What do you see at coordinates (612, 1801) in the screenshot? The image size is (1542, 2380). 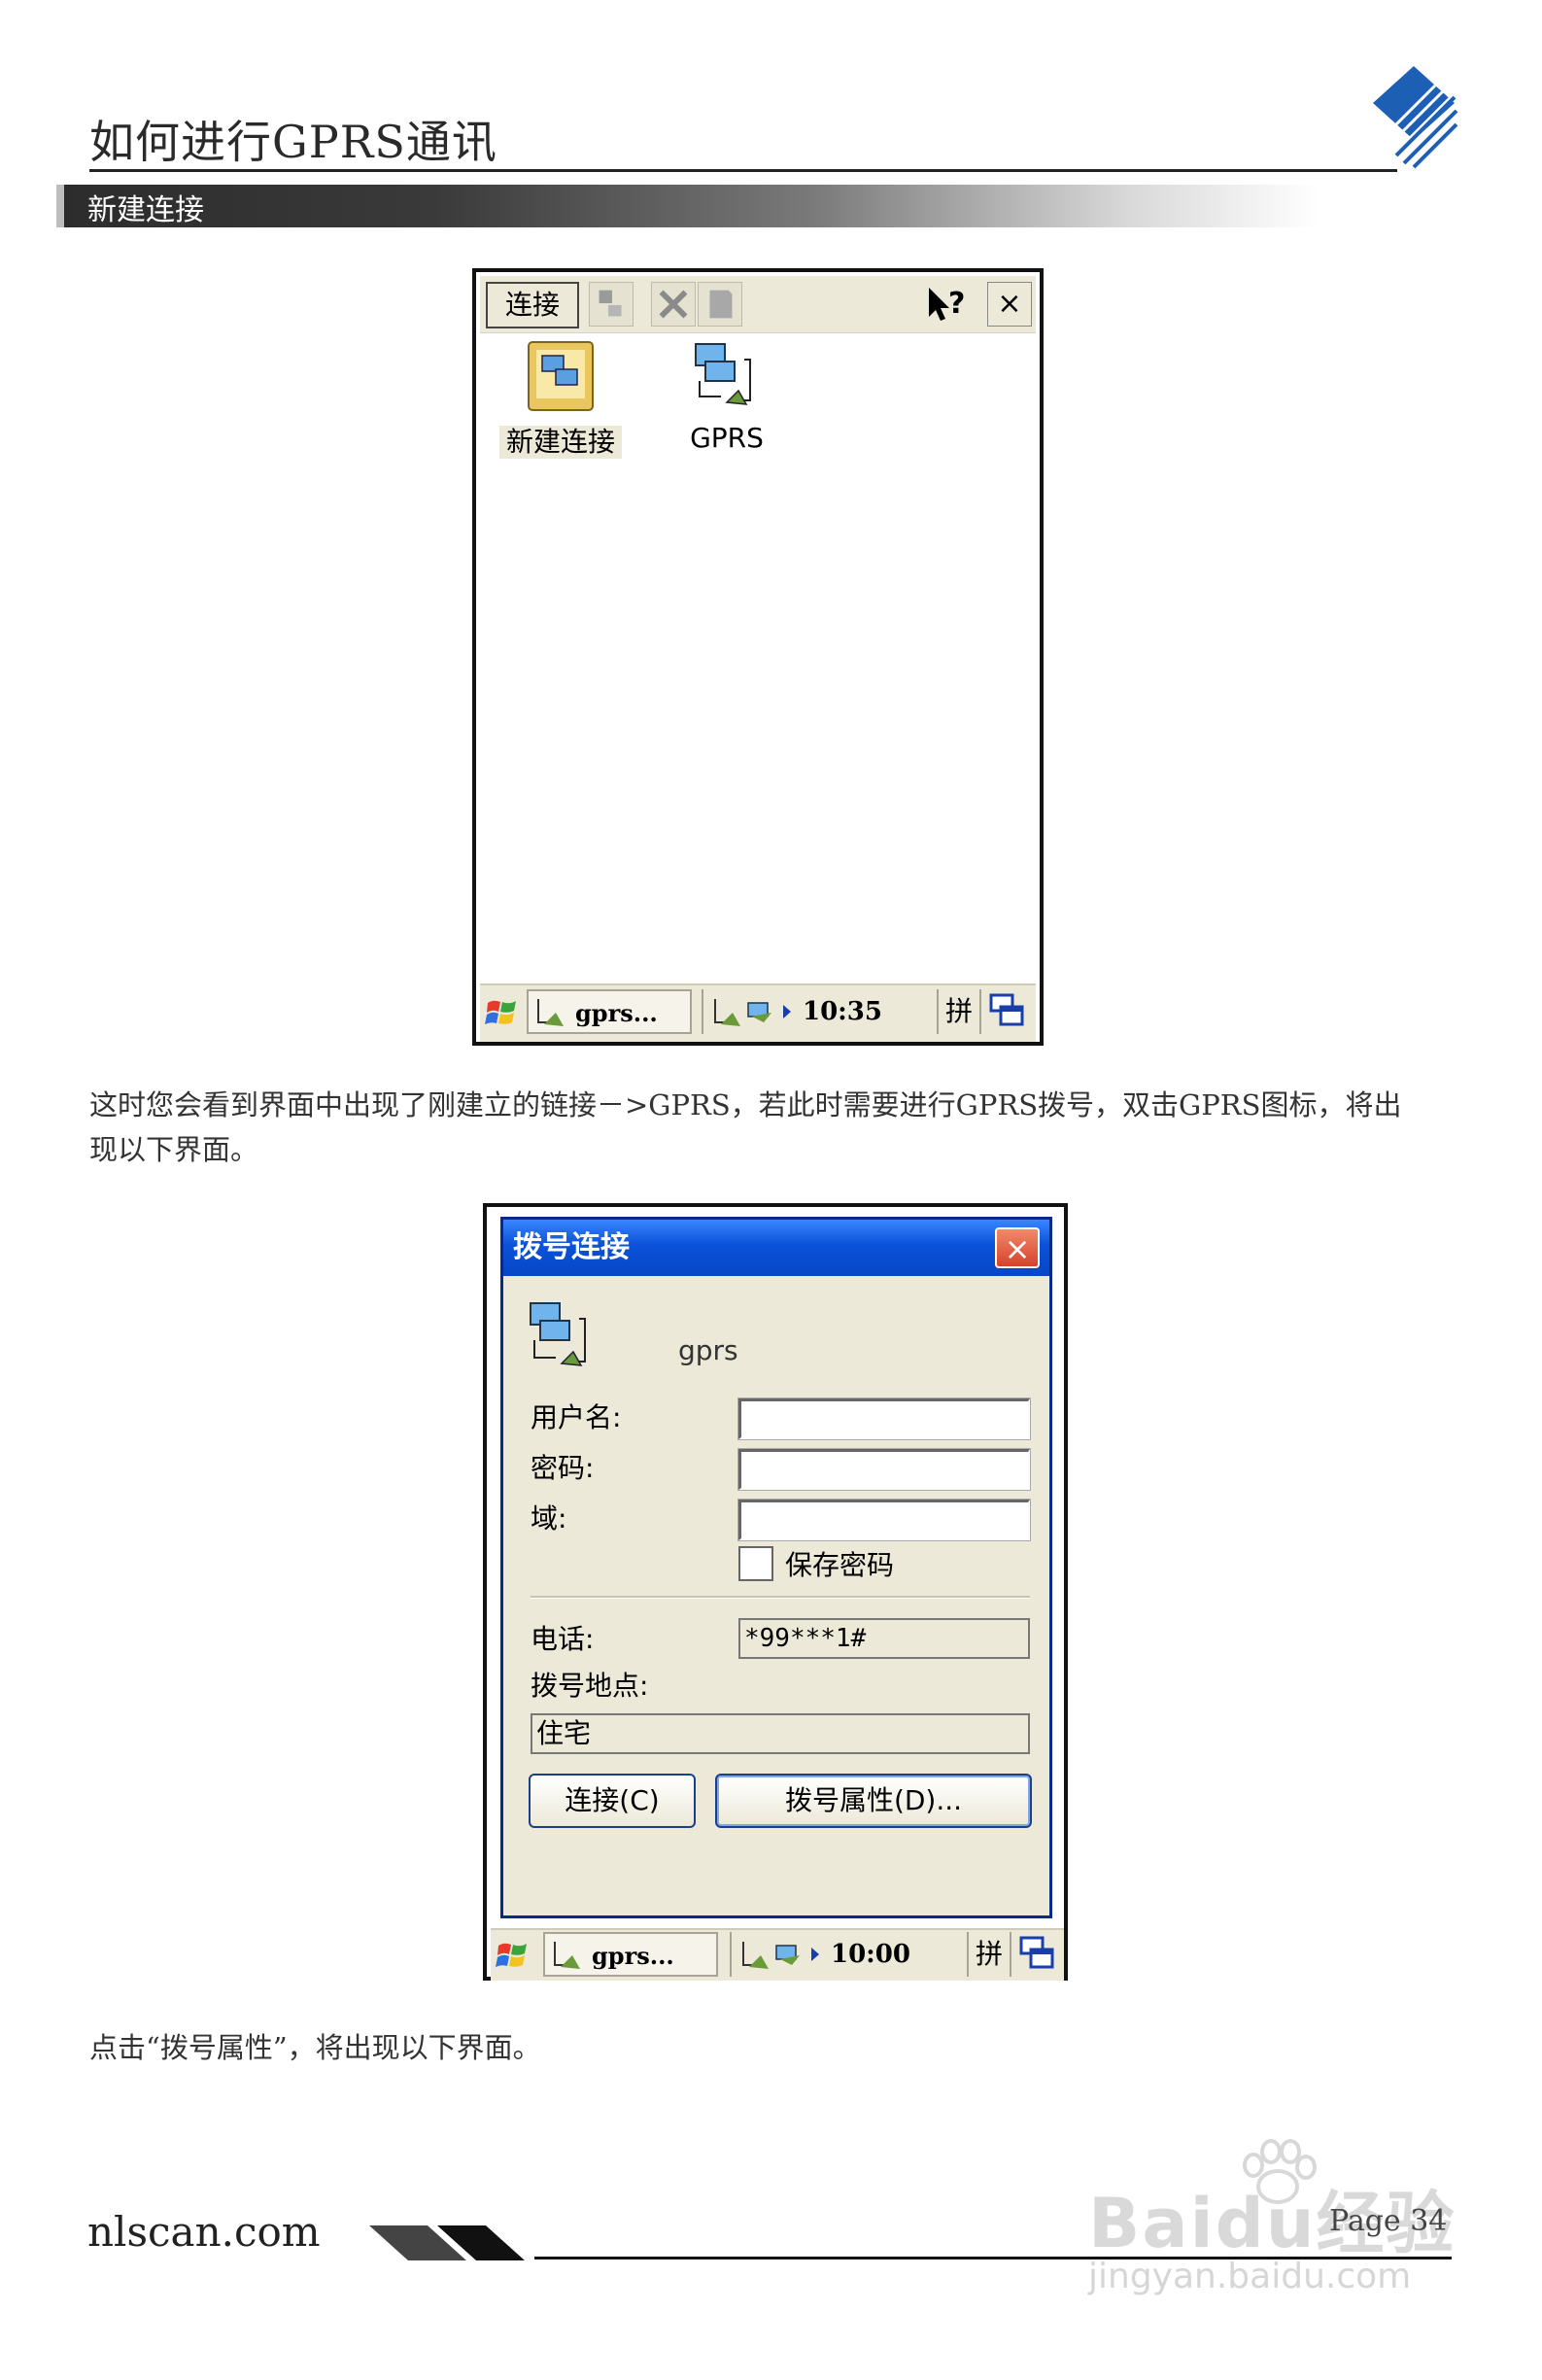 I see `connect-button: 连接(C)` at bounding box center [612, 1801].